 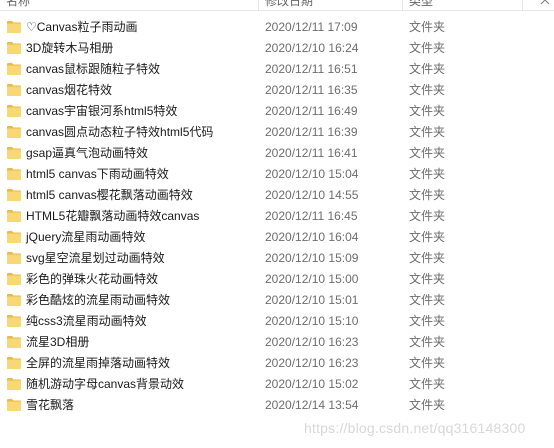 I want to click on modified-date: 2020/12/10 15:01, so click(x=312, y=300).